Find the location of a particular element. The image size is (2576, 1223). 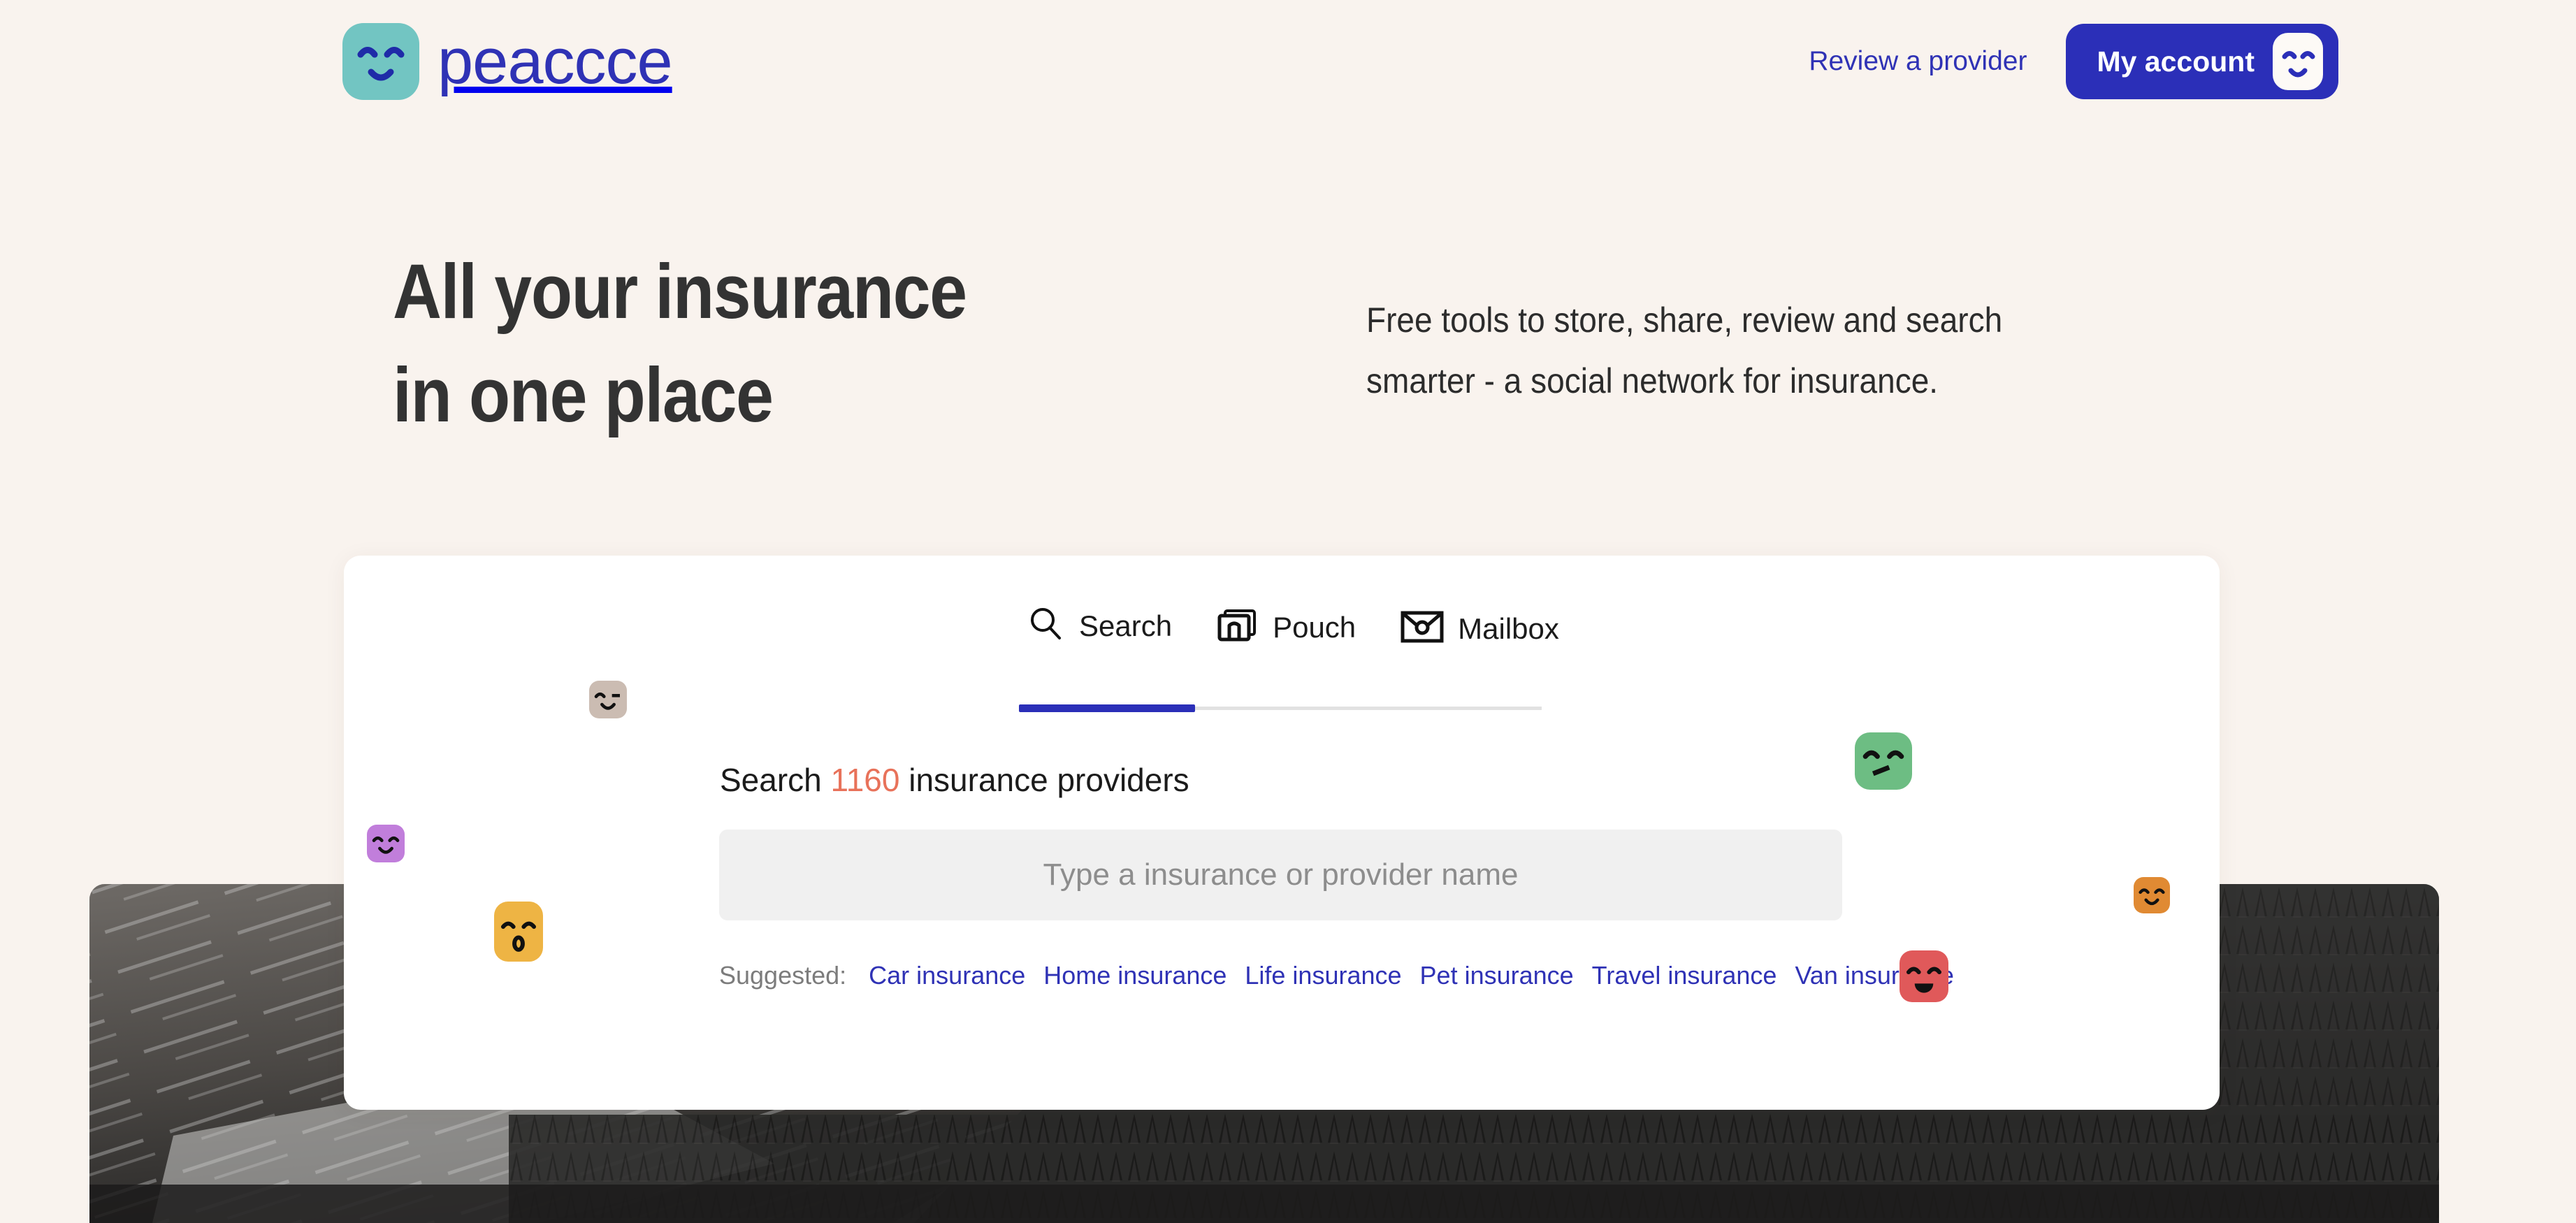

search-heading-suffix: insurance providers is located at coordinates (1044, 780).